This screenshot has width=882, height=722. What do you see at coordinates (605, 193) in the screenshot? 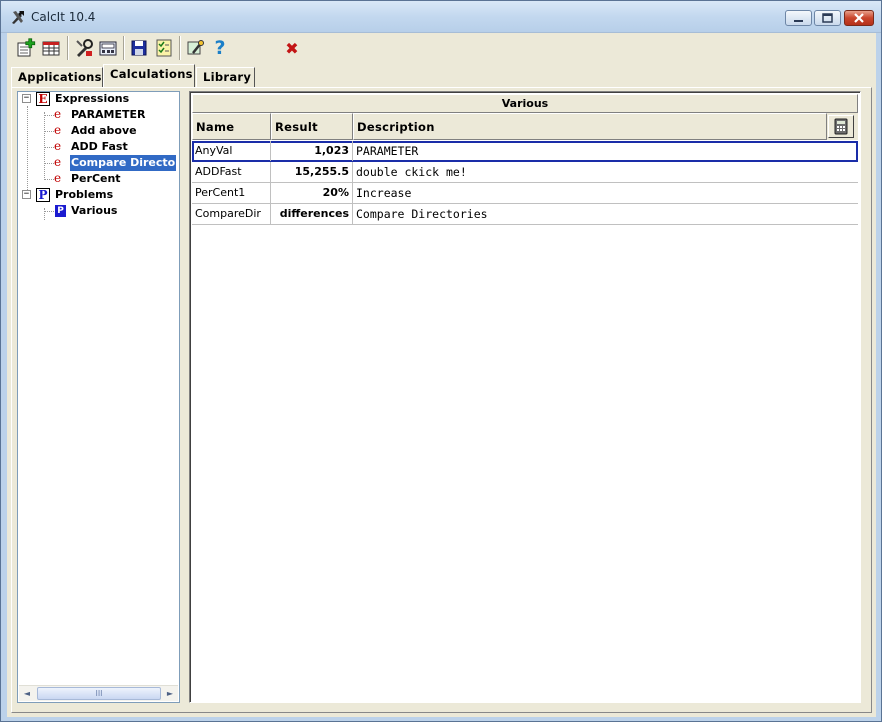
I see `cell-description: Increase` at bounding box center [605, 193].